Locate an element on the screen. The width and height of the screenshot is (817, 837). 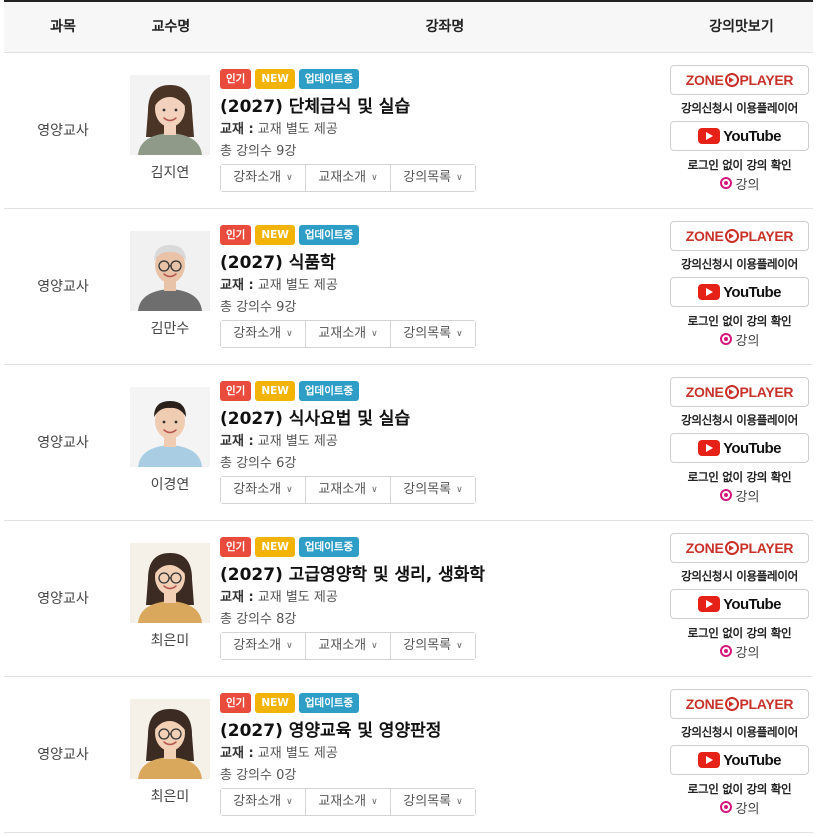
subject-cell: 영양교사 is located at coordinates (63, 443).